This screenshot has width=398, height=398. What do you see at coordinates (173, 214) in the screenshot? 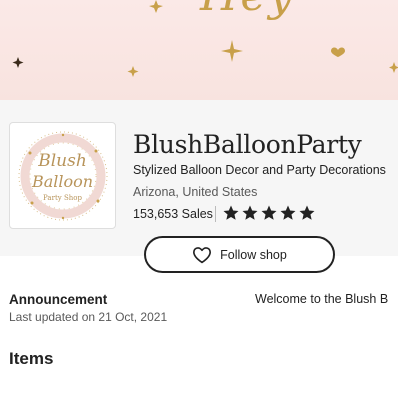
I see `shop-sales: 153,653 Sales` at bounding box center [173, 214].